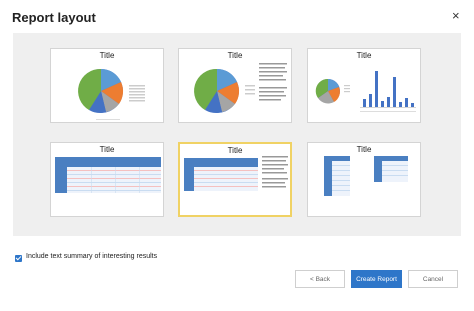  I want to click on summary-checkbox, so click(18, 258).